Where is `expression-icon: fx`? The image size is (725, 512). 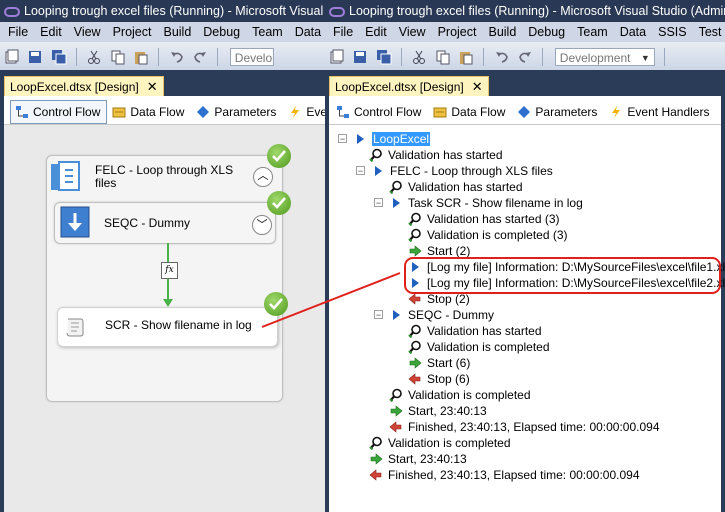 expression-icon: fx is located at coordinates (169, 270).